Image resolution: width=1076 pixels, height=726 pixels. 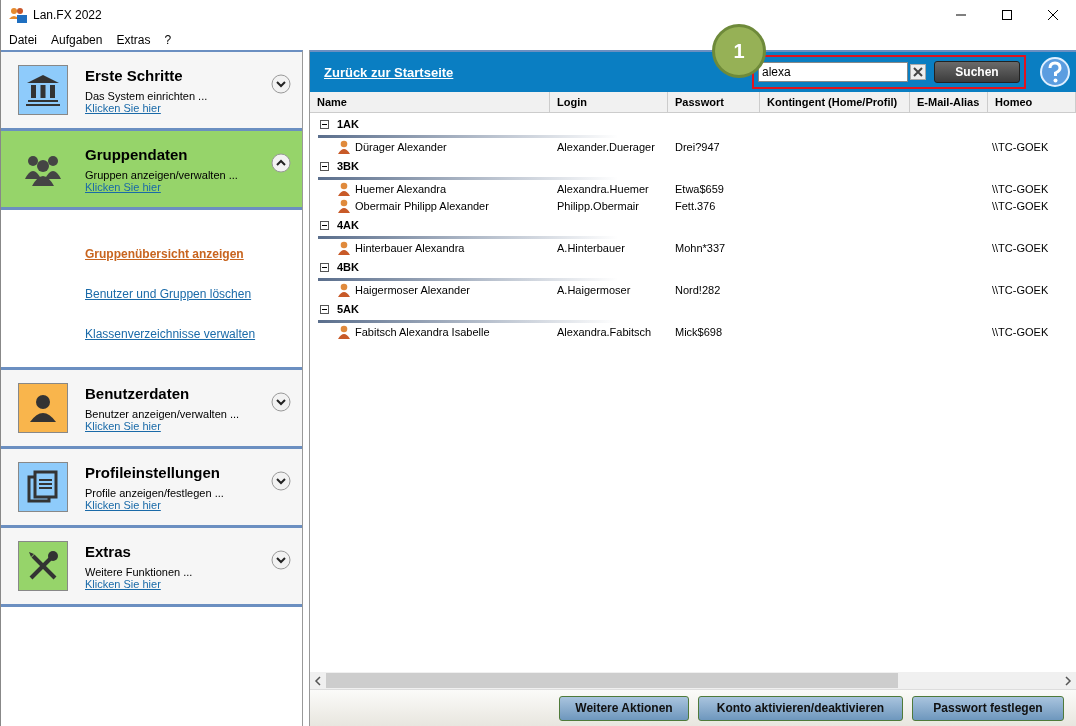 What do you see at coordinates (603, 188) in the screenshot?
I see `table-cell-text: Alexandra.Huemer` at bounding box center [603, 188].